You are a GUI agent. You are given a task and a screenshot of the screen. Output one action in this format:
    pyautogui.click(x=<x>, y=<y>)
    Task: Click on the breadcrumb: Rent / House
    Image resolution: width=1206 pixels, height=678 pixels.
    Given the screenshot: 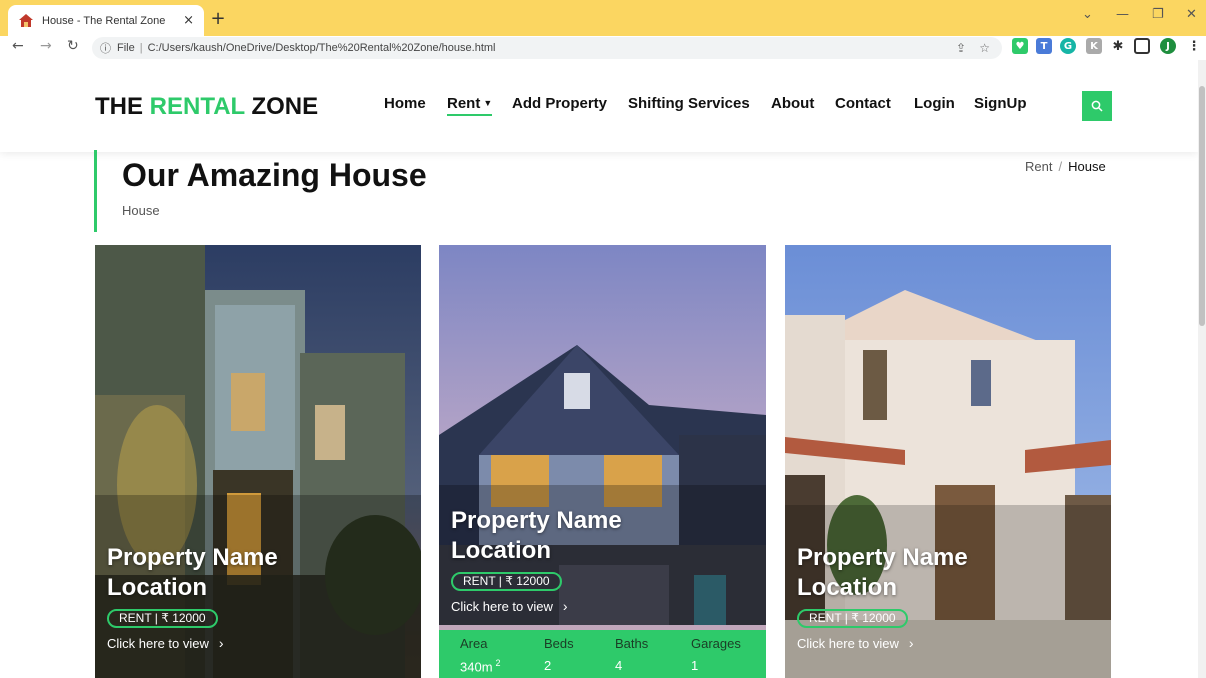 What is the action you would take?
    pyautogui.click(x=1065, y=166)
    